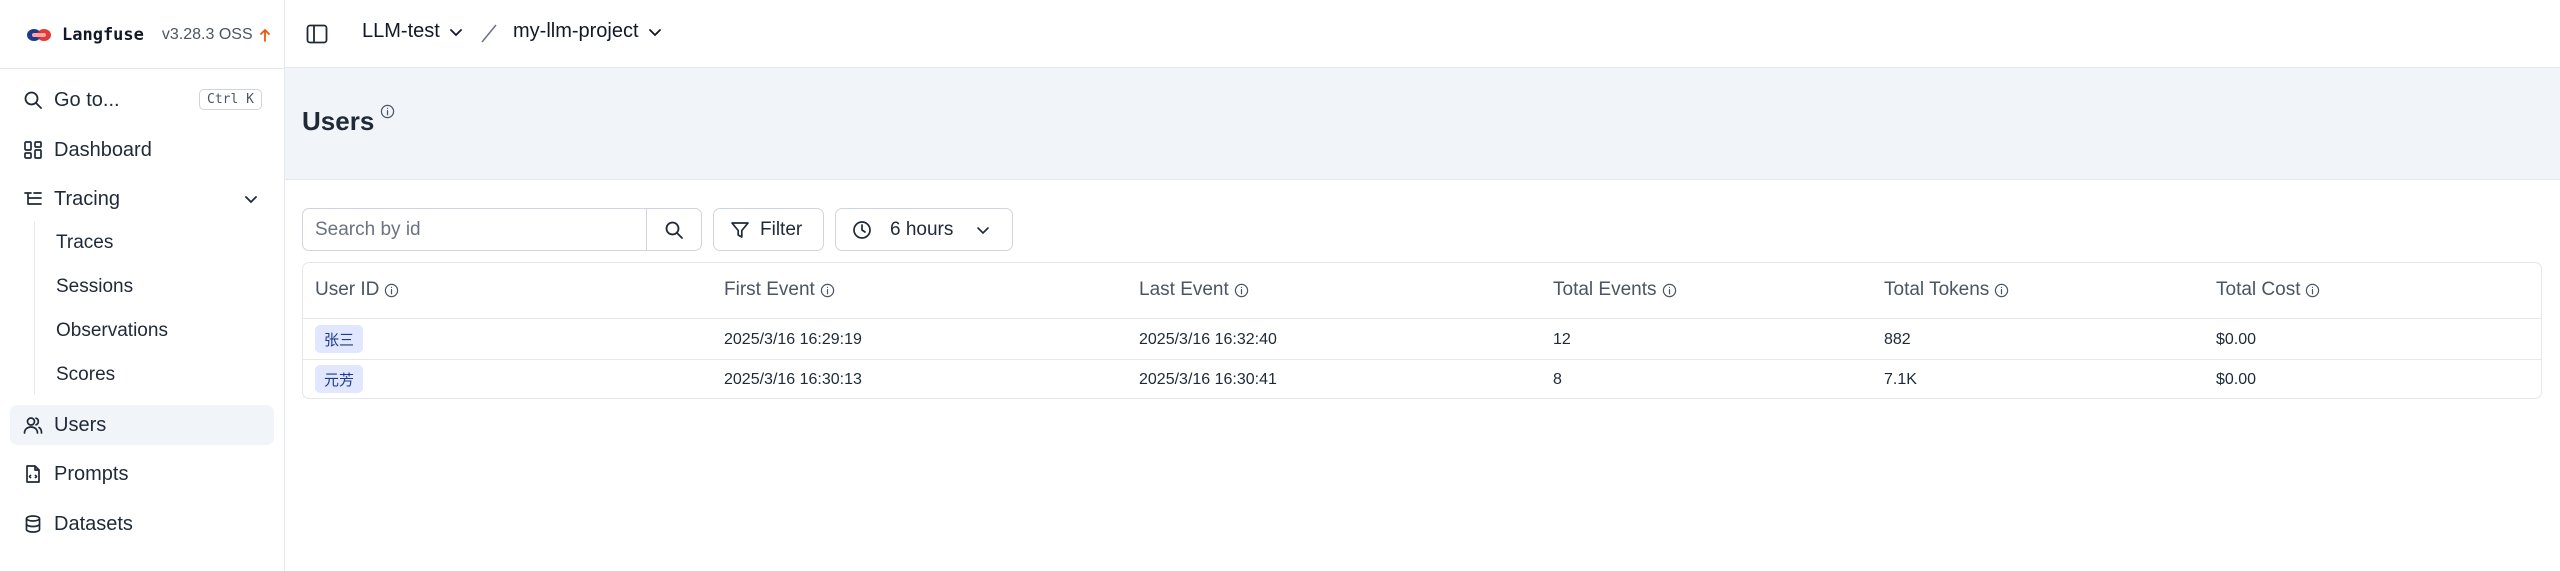 The image size is (2560, 571). What do you see at coordinates (87, 198) in the screenshot?
I see `sidebar-item-label: Tracing` at bounding box center [87, 198].